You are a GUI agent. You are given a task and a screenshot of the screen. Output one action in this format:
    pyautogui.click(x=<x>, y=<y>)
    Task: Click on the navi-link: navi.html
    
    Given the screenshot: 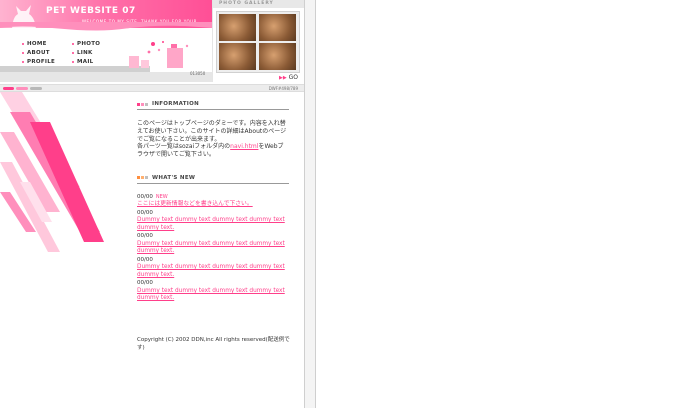 What is the action you would take?
    pyautogui.click(x=244, y=146)
    